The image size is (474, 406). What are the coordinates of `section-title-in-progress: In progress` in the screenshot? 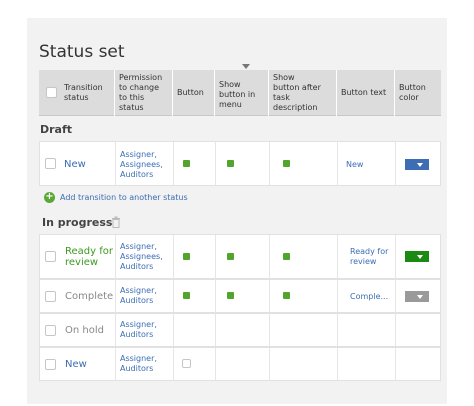 It's located at (77, 222).